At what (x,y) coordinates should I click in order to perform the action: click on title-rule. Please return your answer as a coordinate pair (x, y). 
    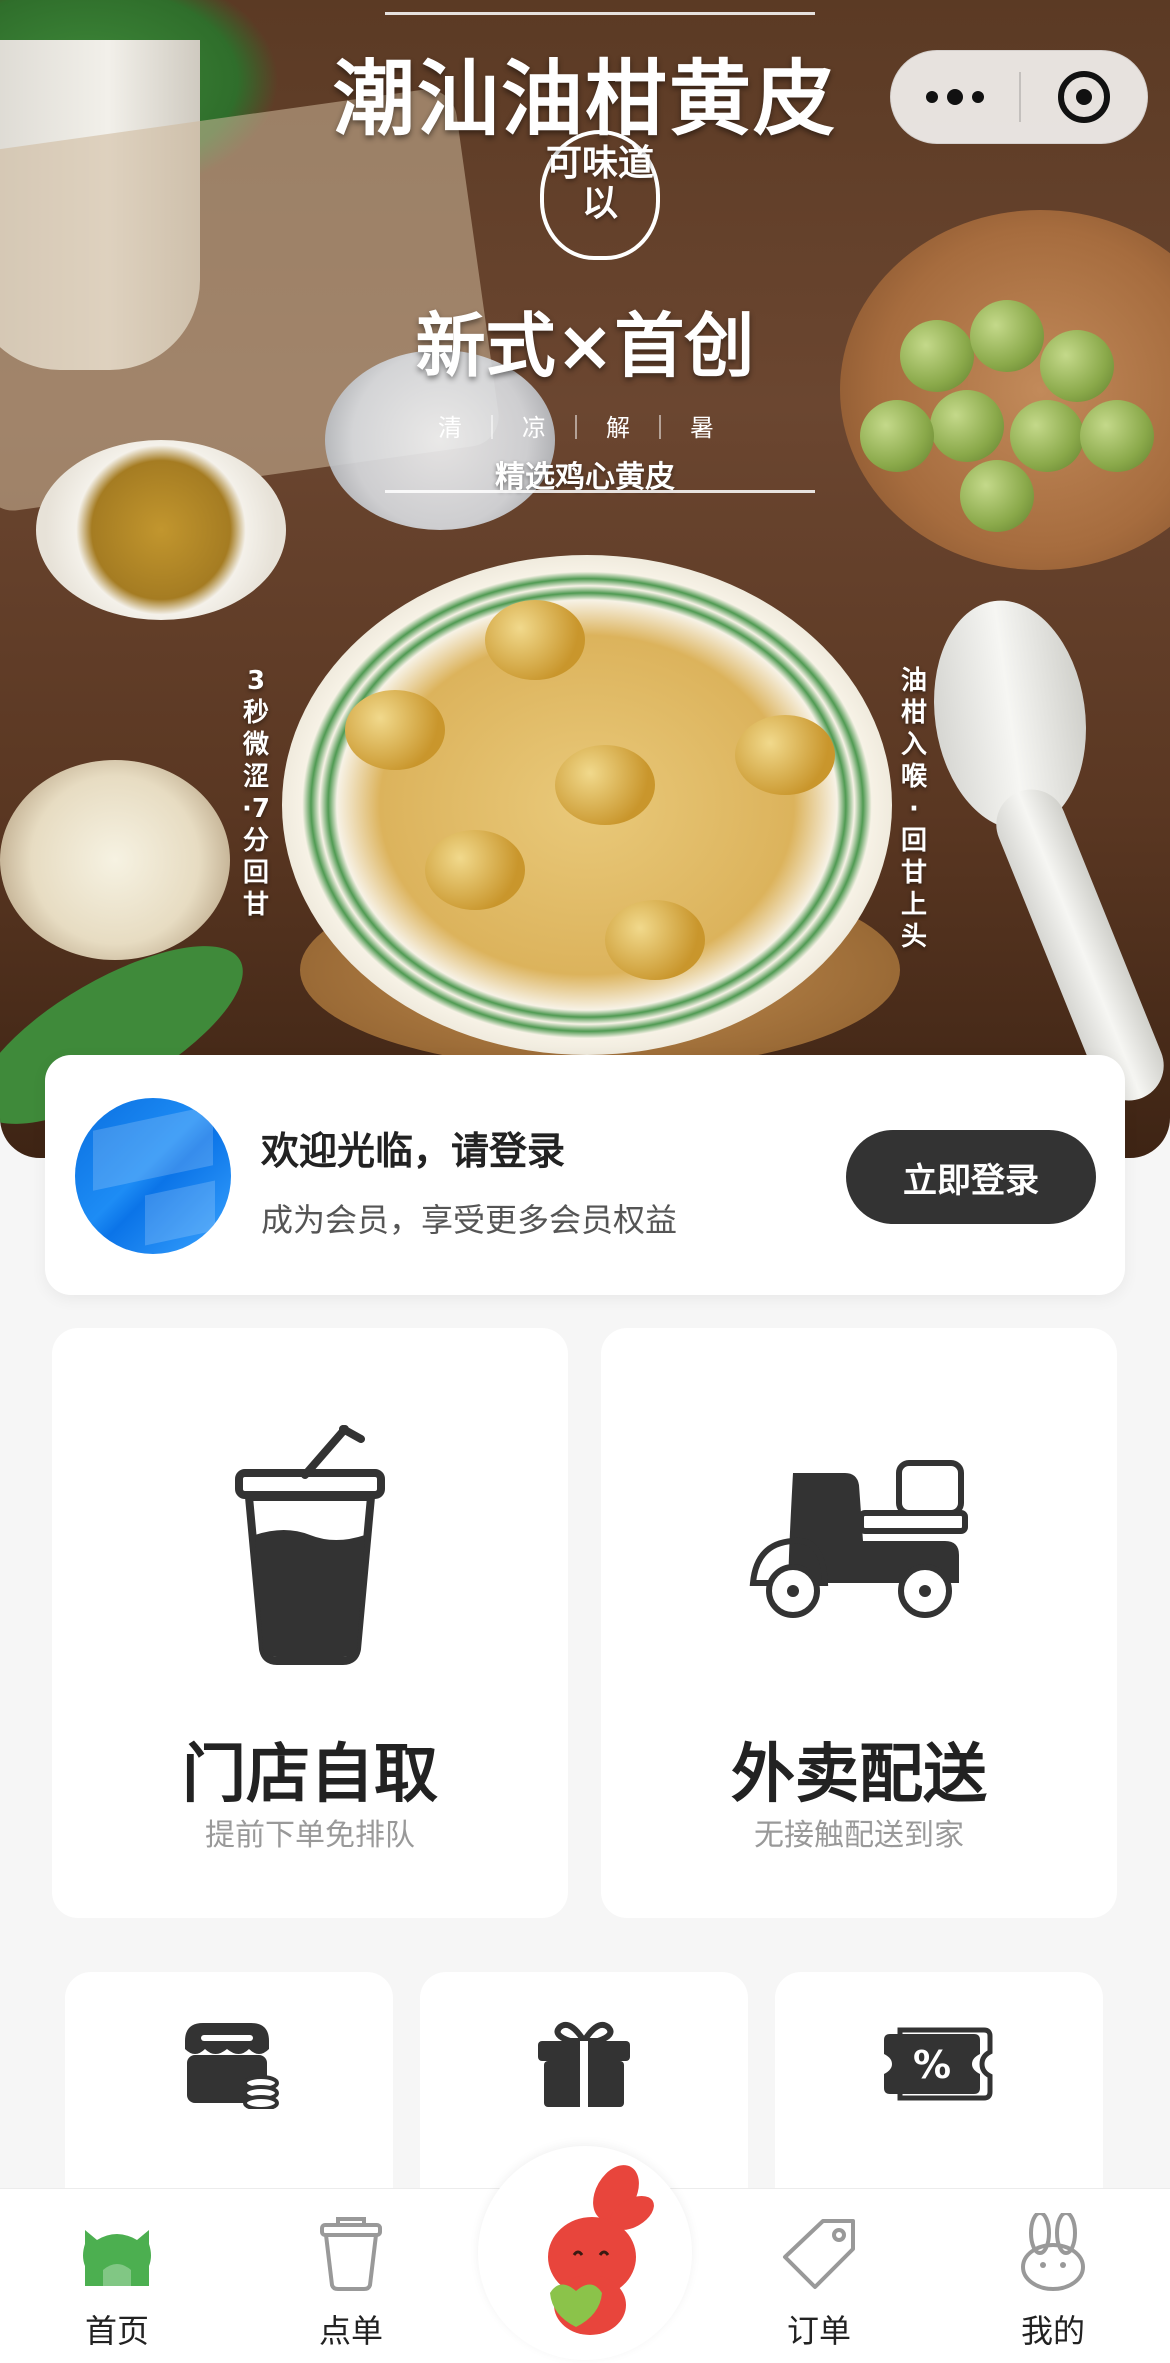
    Looking at the image, I should click on (600, 13).